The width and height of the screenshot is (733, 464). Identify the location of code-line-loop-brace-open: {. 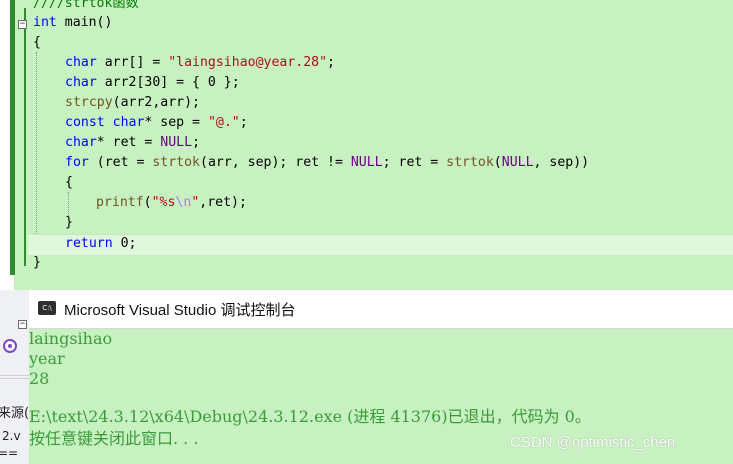
(69, 183).